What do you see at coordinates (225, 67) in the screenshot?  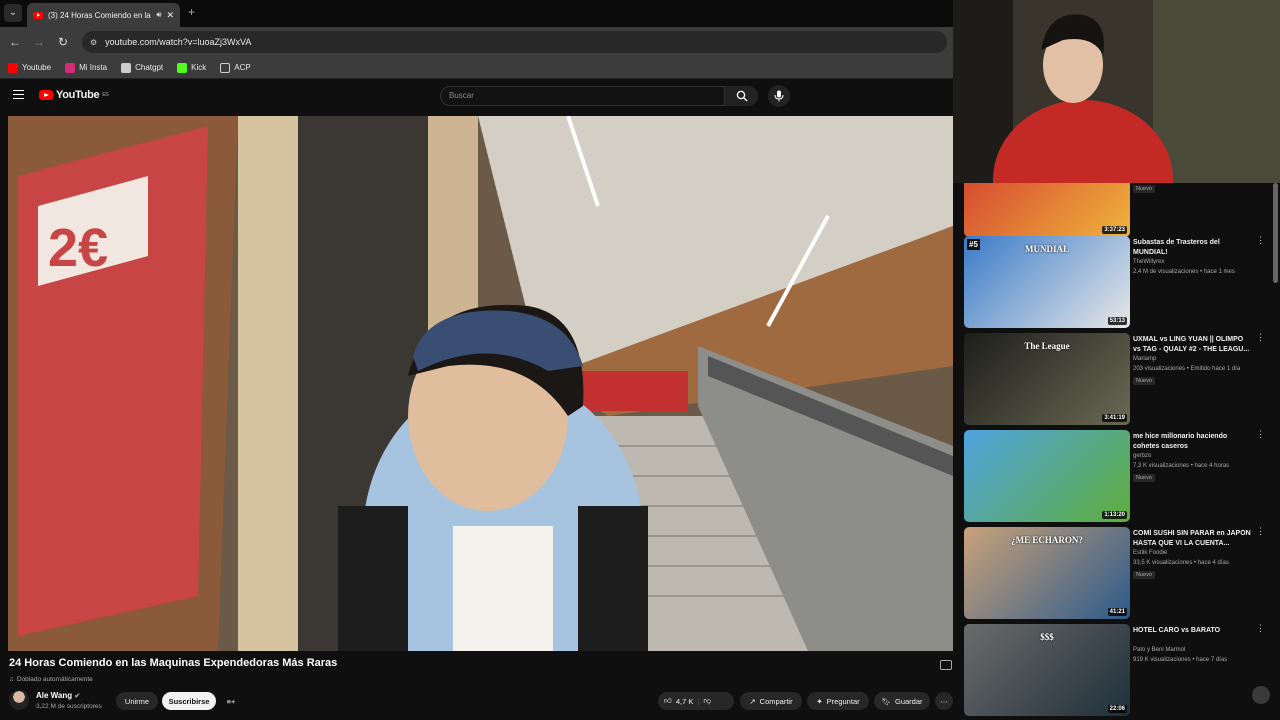 I see `folder-icon` at bounding box center [225, 67].